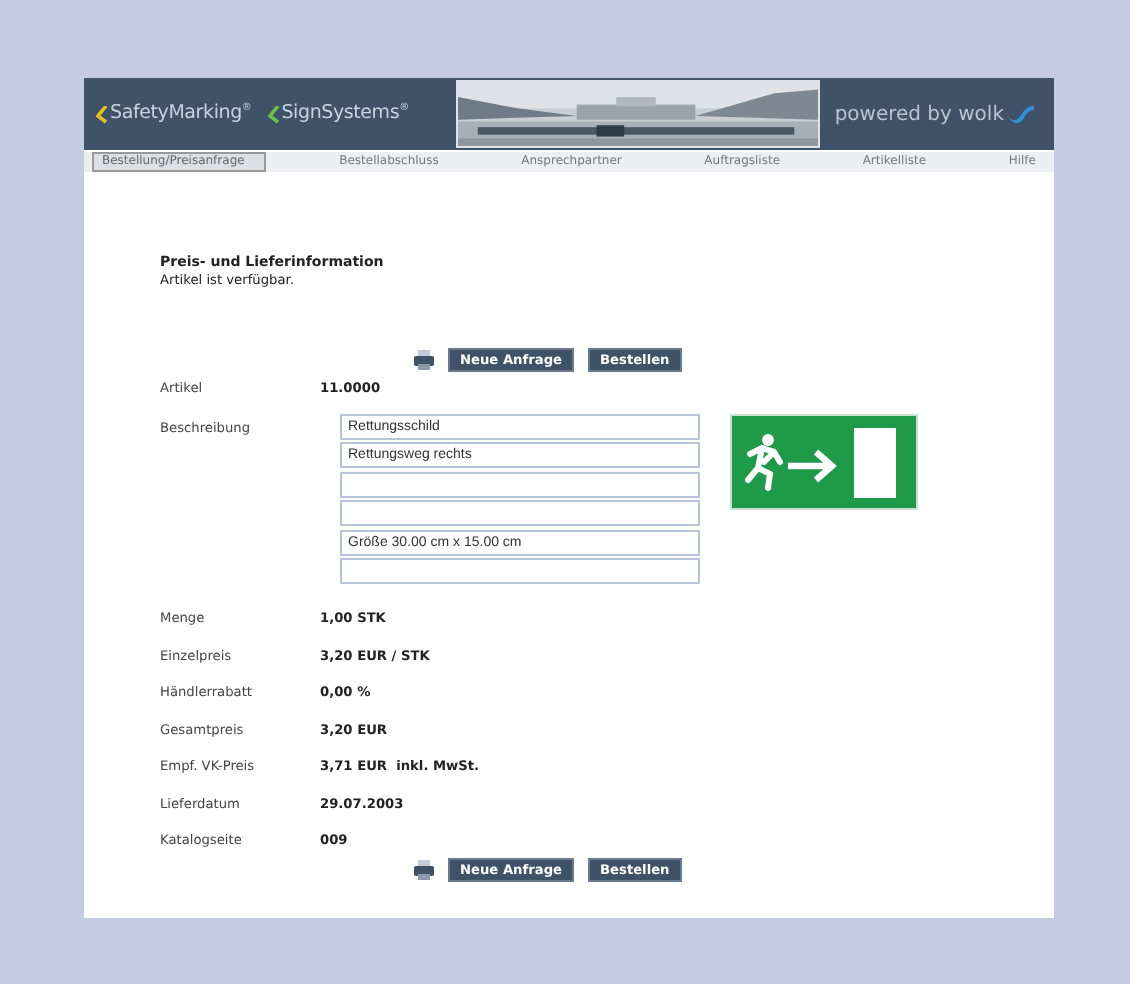 The height and width of the screenshot is (984, 1130). I want to click on brand-name: SafetyMarking$^{®}$, so click(181, 114).